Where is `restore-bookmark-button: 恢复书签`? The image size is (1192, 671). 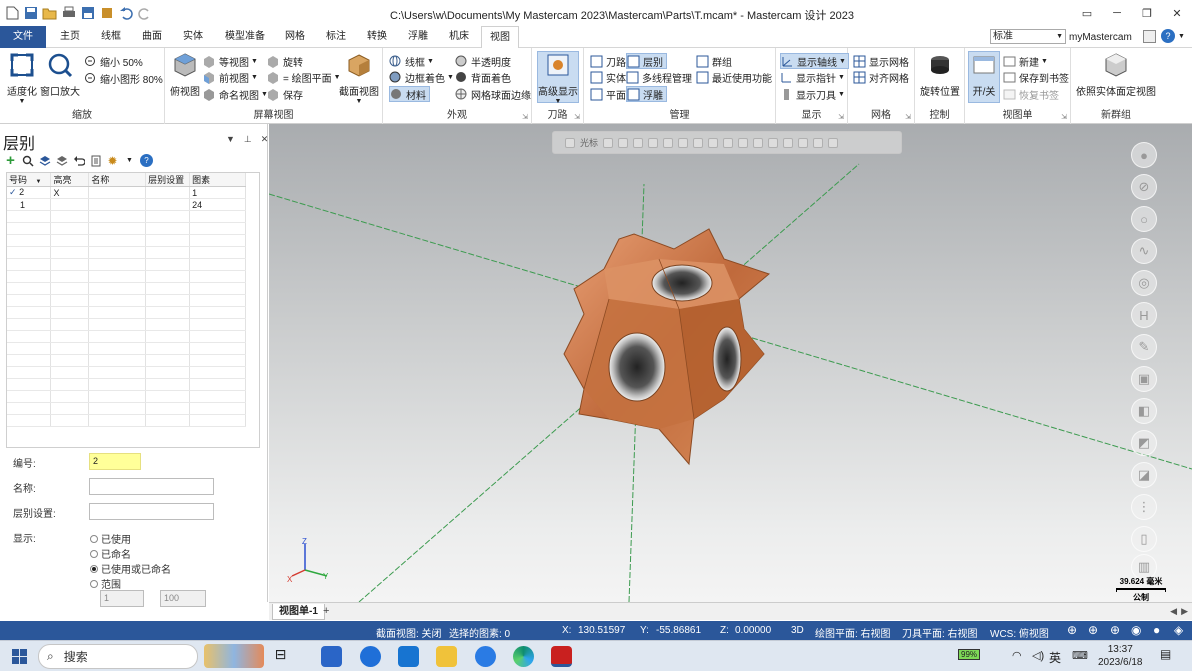
restore-bookmark-button: 恢复书签 is located at coordinates (1031, 94).